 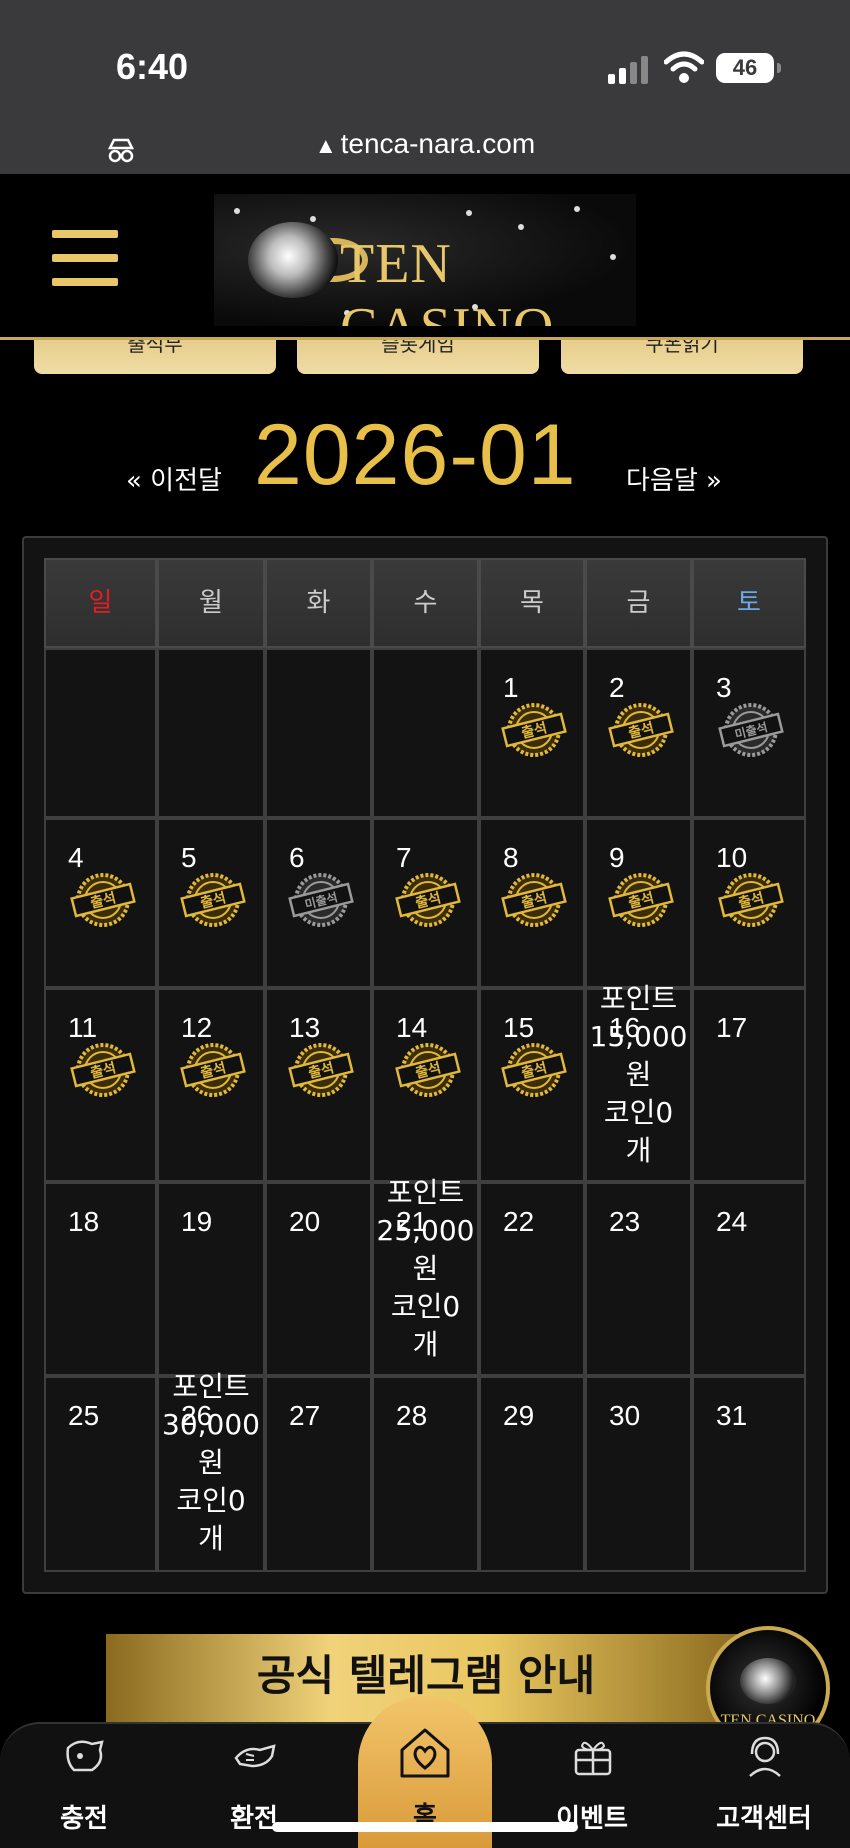 What do you see at coordinates (85, 258) in the screenshot?
I see `menu-icon` at bounding box center [85, 258].